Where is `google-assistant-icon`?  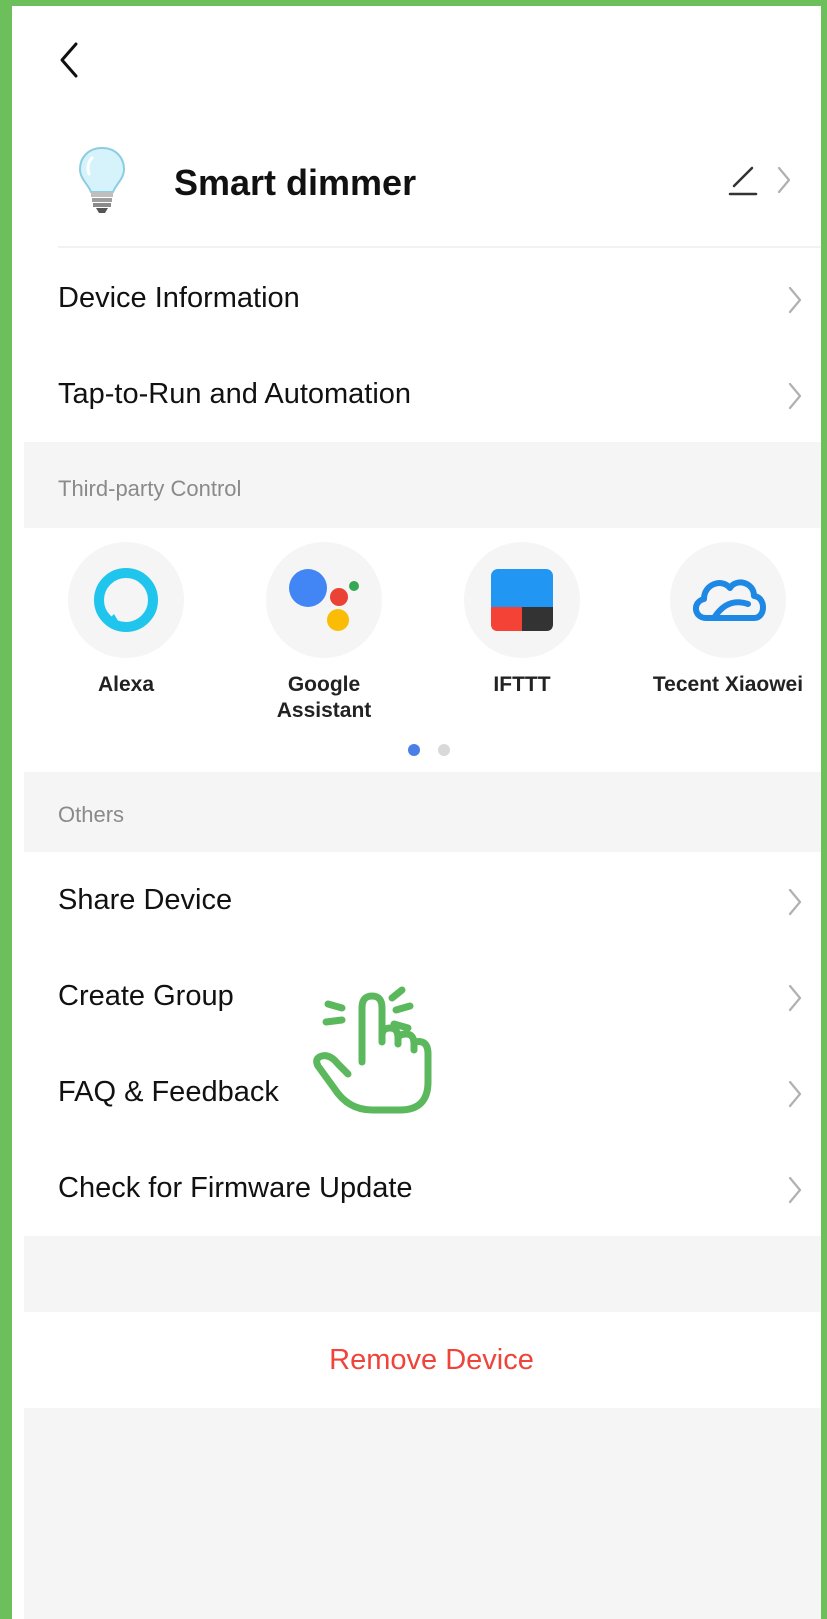 google-assistant-icon is located at coordinates (324, 600).